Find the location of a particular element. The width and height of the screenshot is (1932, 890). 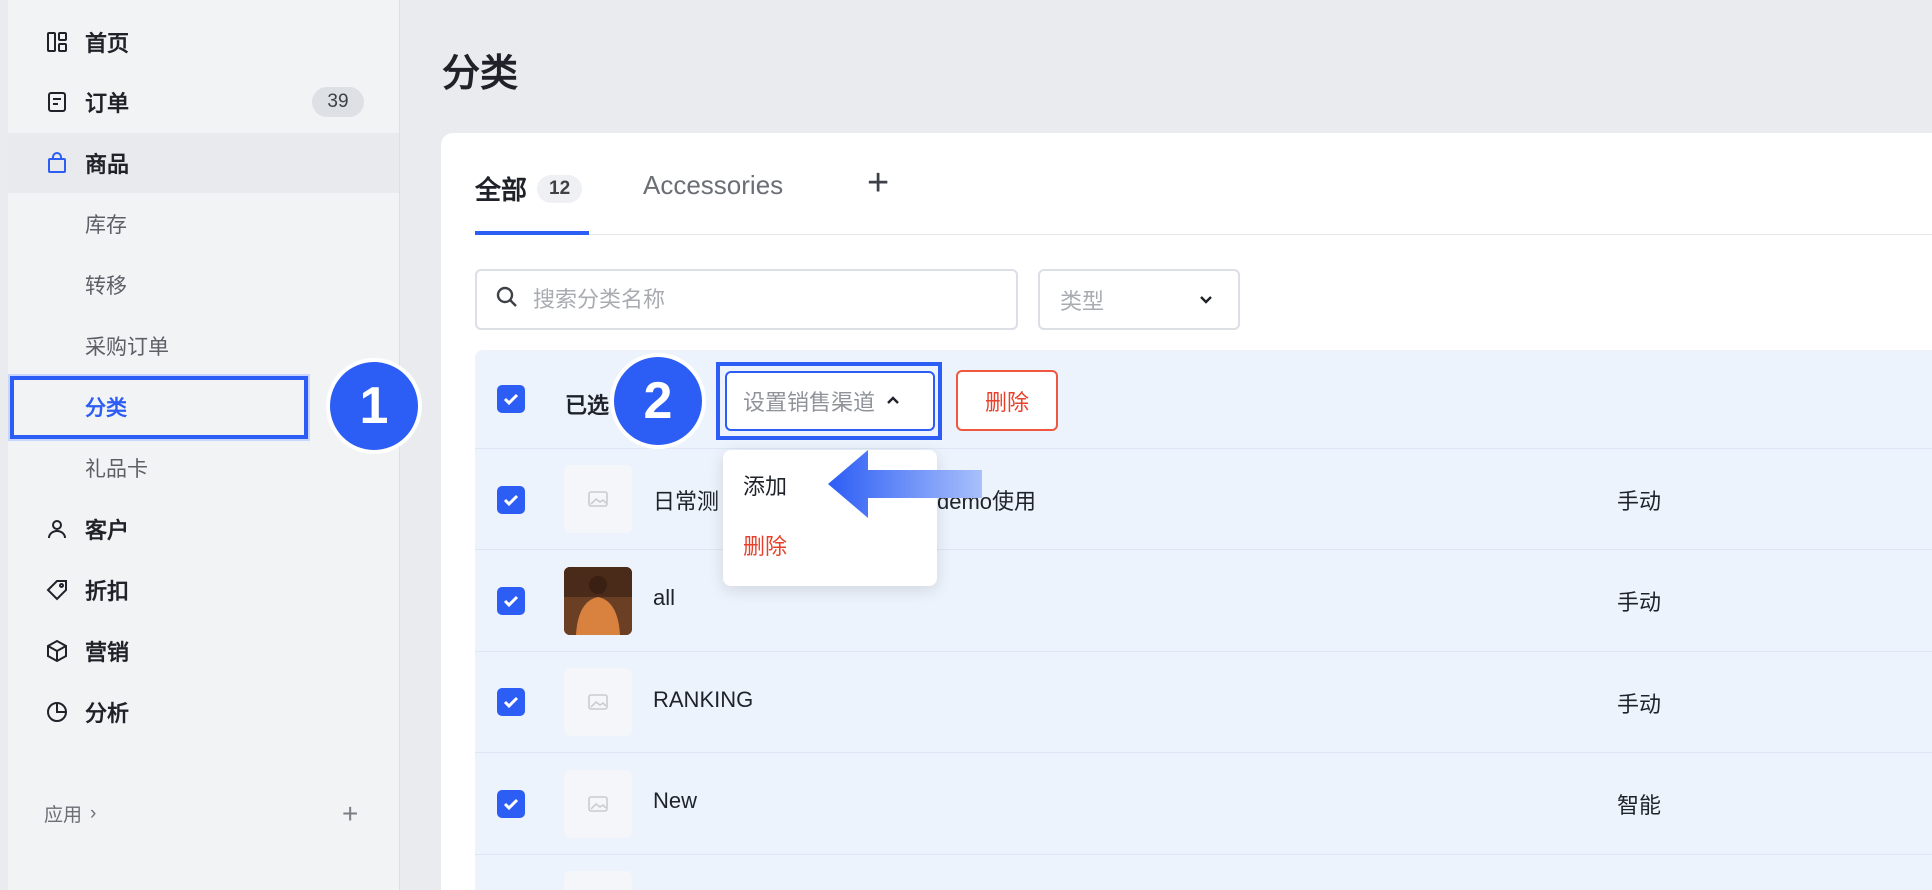

sidebar-item-label: 库存 is located at coordinates (106, 225).